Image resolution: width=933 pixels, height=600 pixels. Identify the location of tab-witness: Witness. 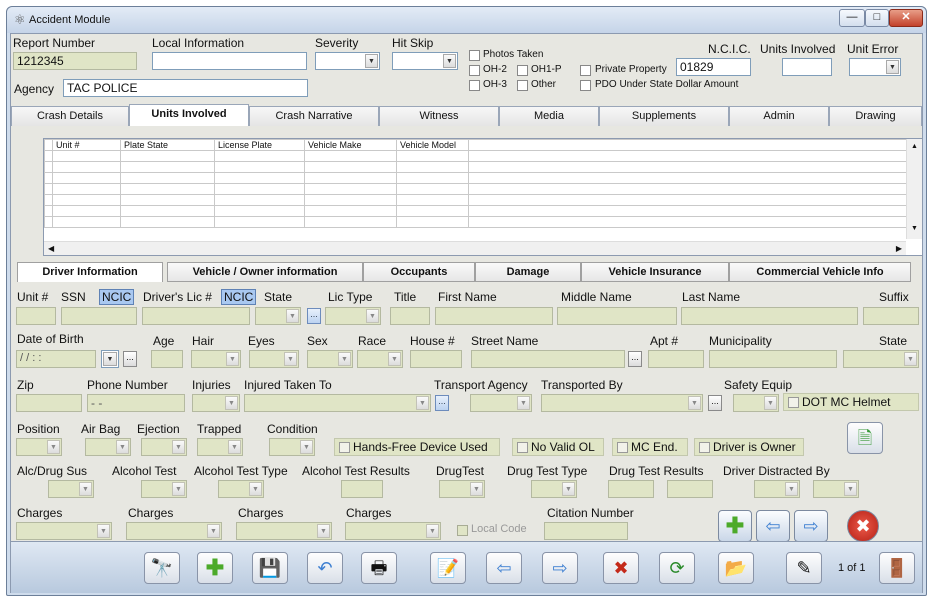
(439, 116).